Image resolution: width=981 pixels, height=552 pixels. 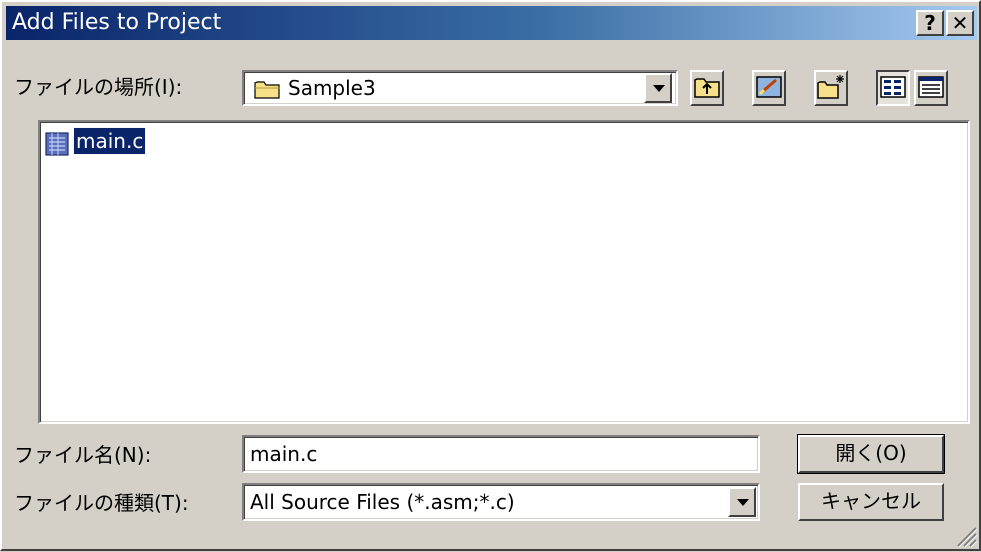 What do you see at coordinates (332, 88) in the screenshot?
I see `look-in-value: Sample3` at bounding box center [332, 88].